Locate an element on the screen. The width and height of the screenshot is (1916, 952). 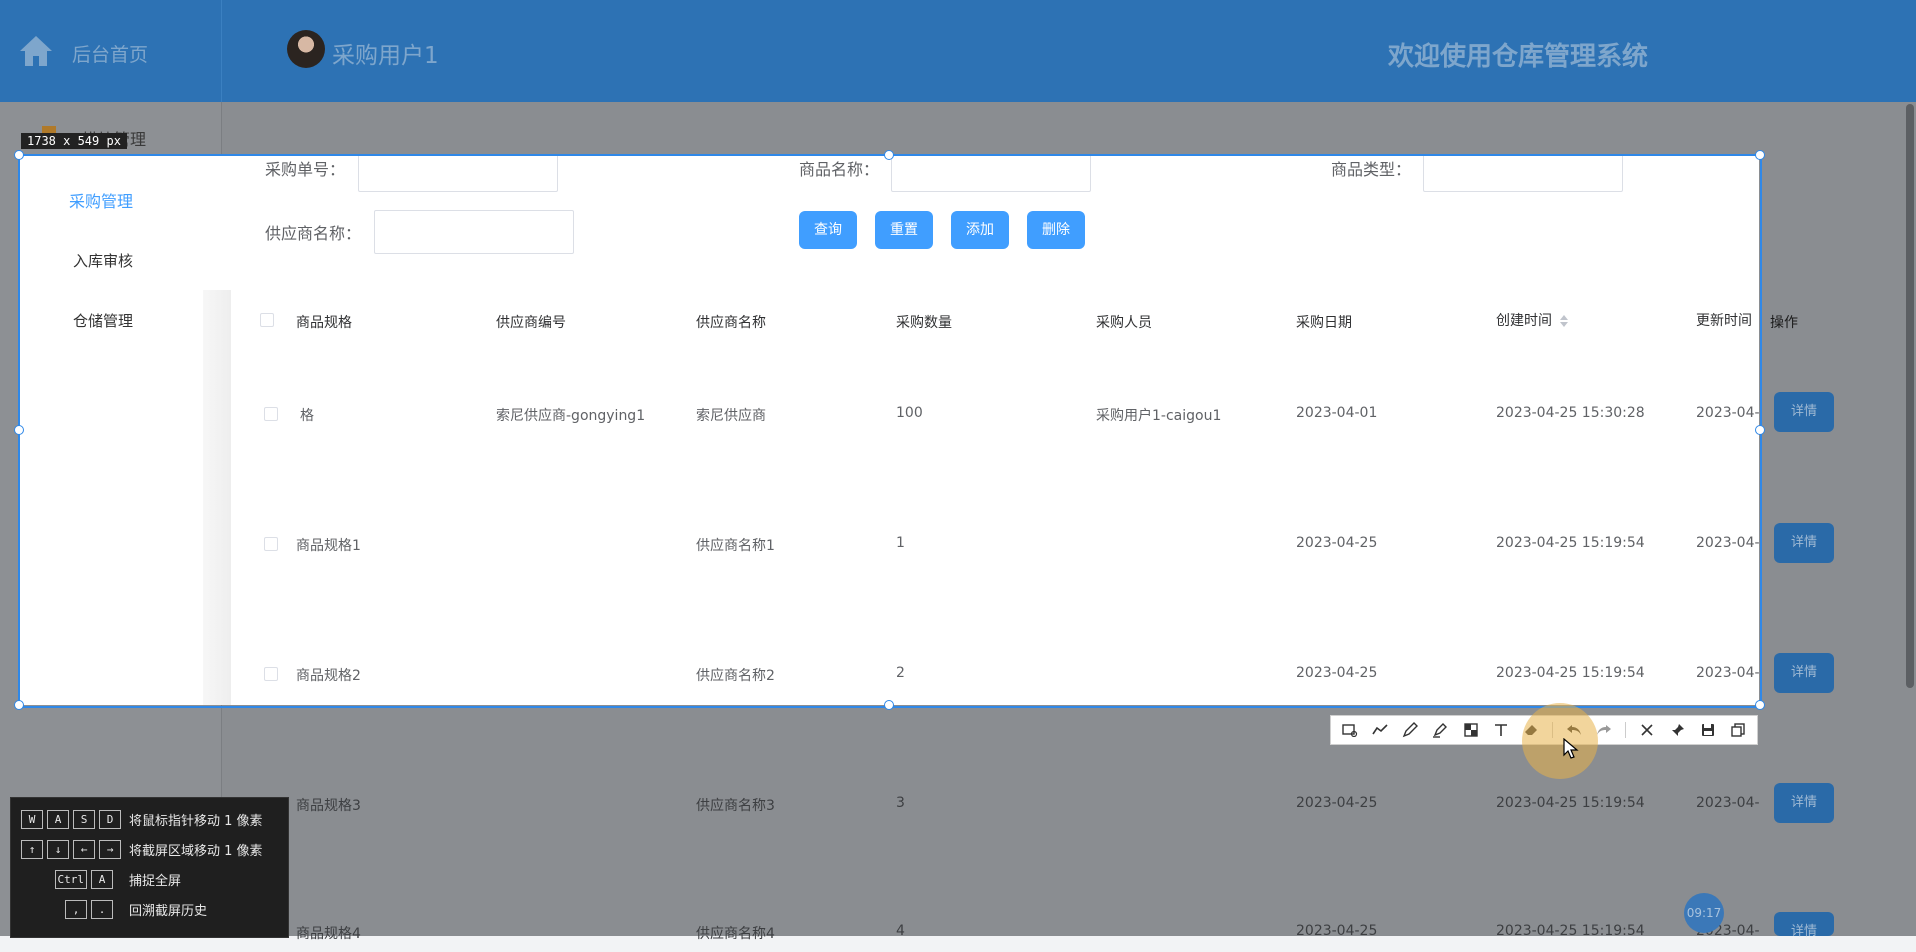
help-text: 回溯截屏历史 is located at coordinates (168, 911).